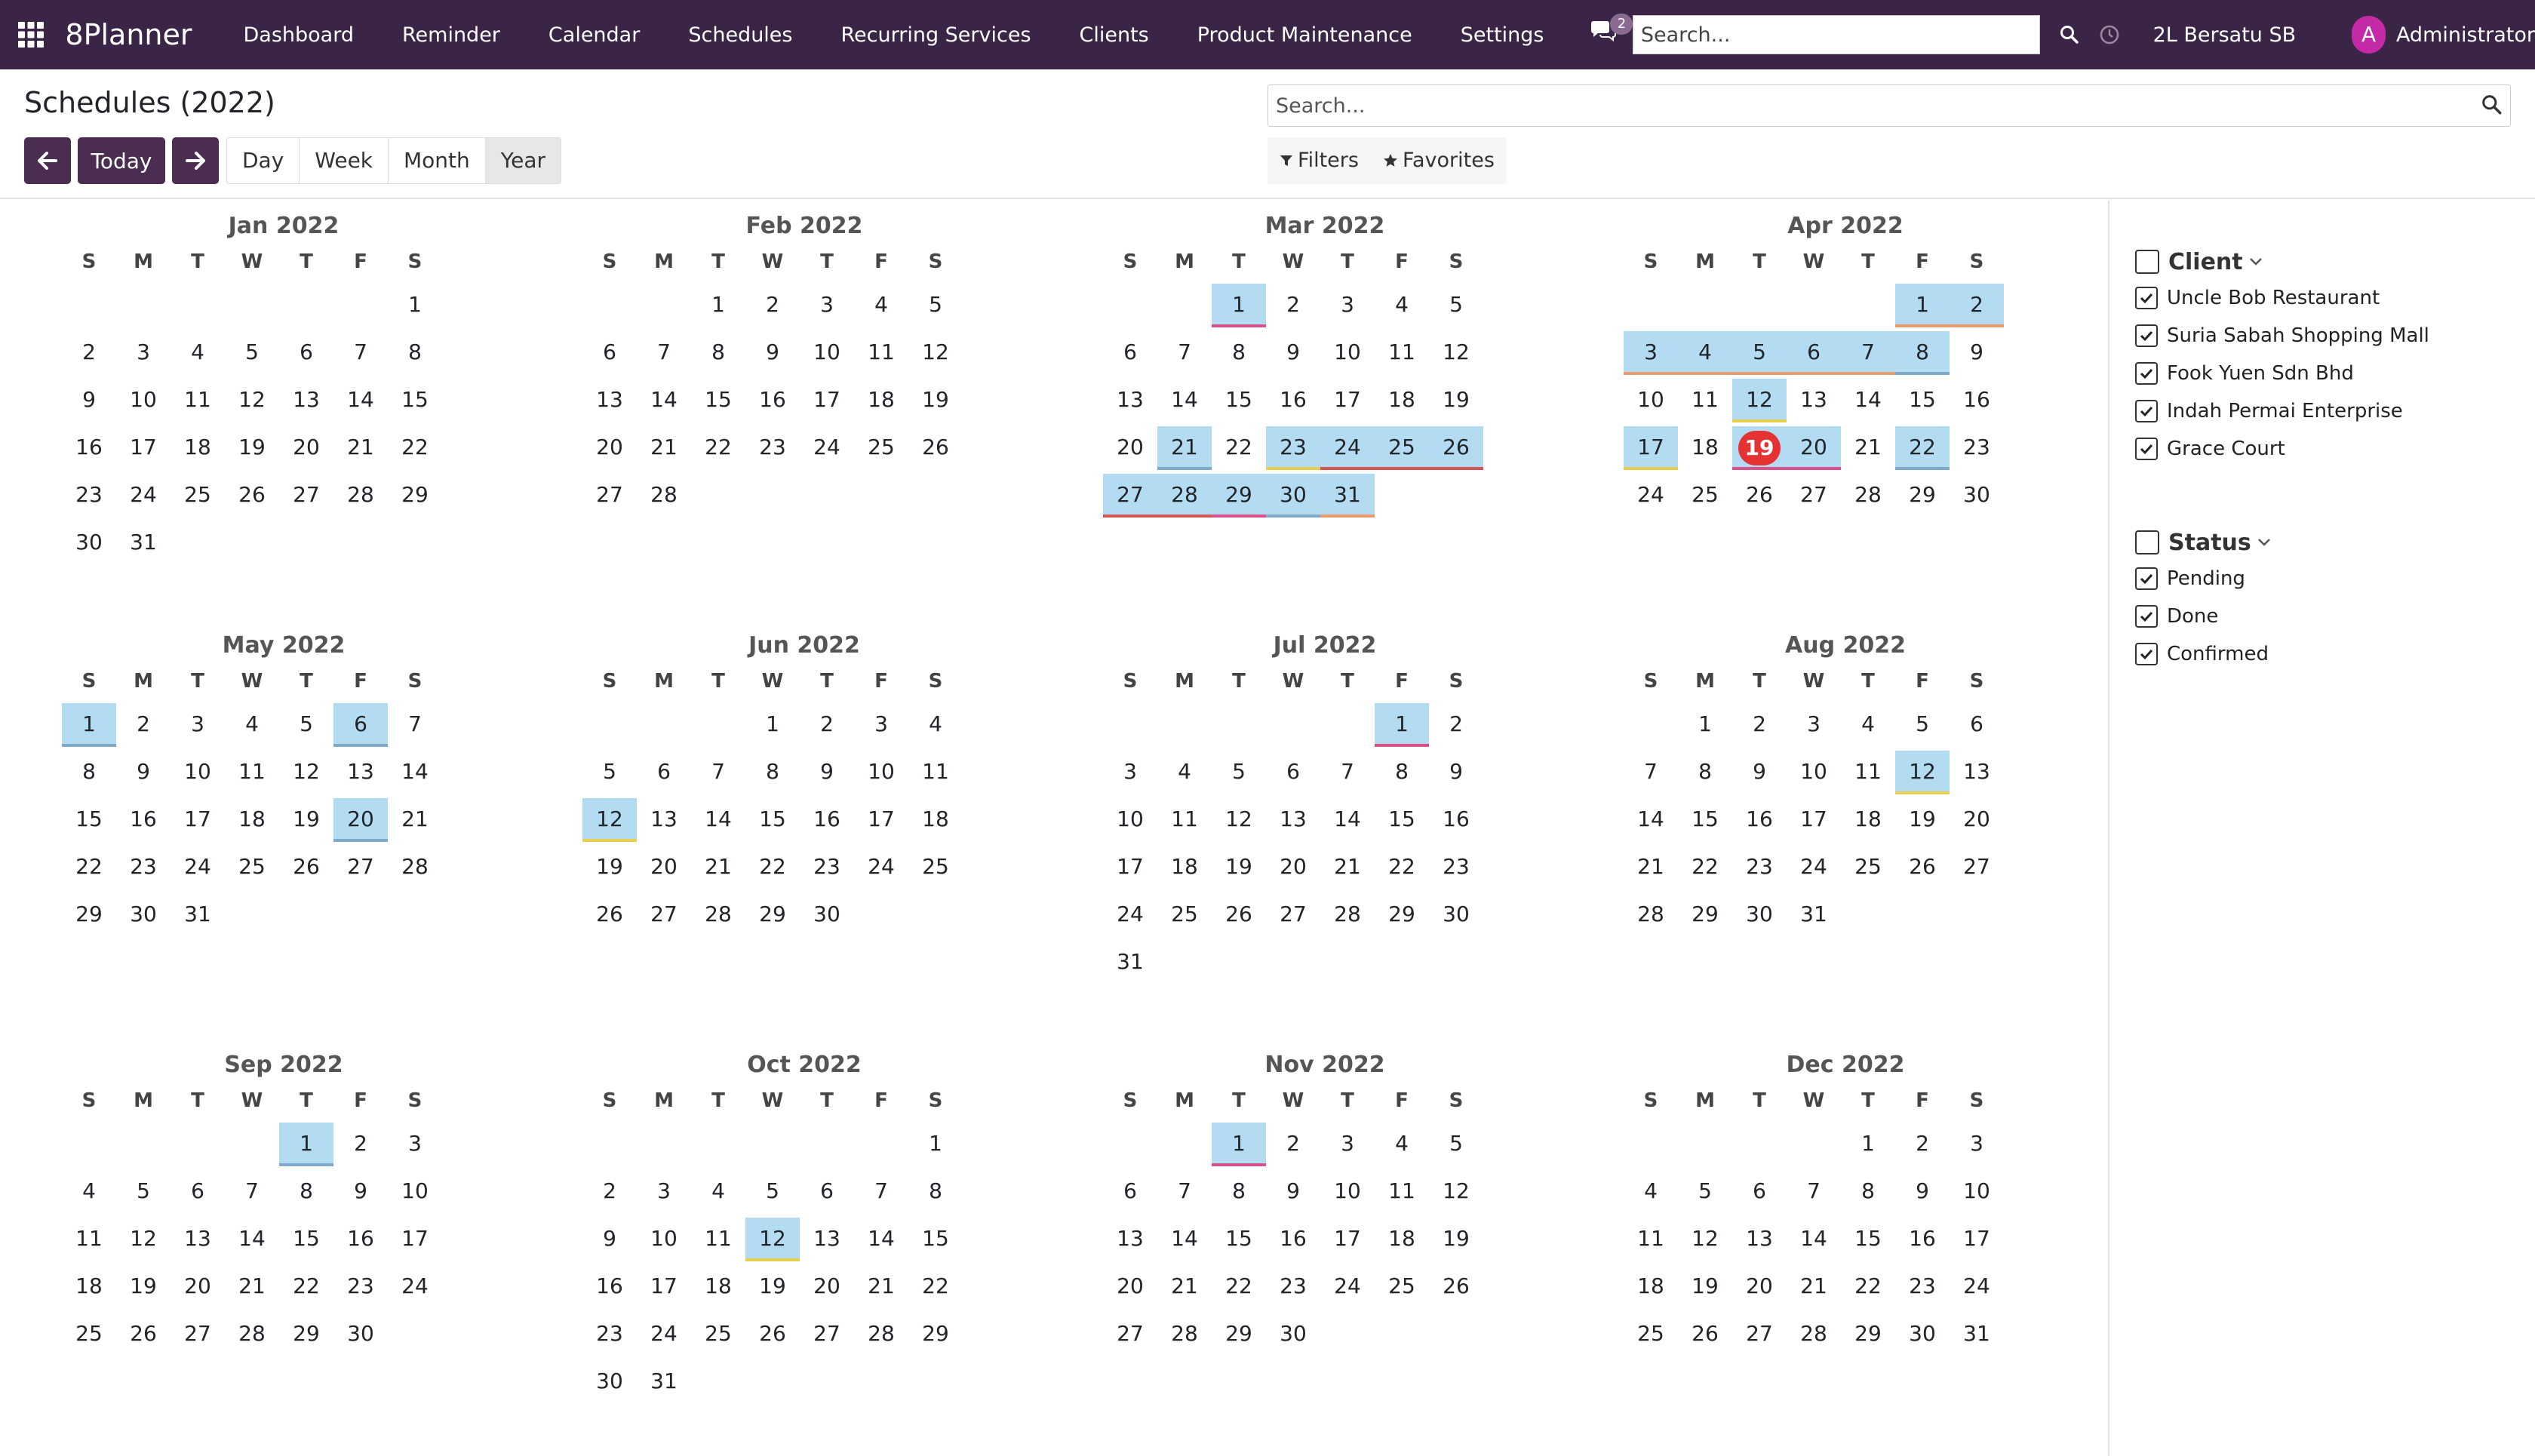 The height and width of the screenshot is (1456, 2535). I want to click on day-cell: 31, so click(198, 914).